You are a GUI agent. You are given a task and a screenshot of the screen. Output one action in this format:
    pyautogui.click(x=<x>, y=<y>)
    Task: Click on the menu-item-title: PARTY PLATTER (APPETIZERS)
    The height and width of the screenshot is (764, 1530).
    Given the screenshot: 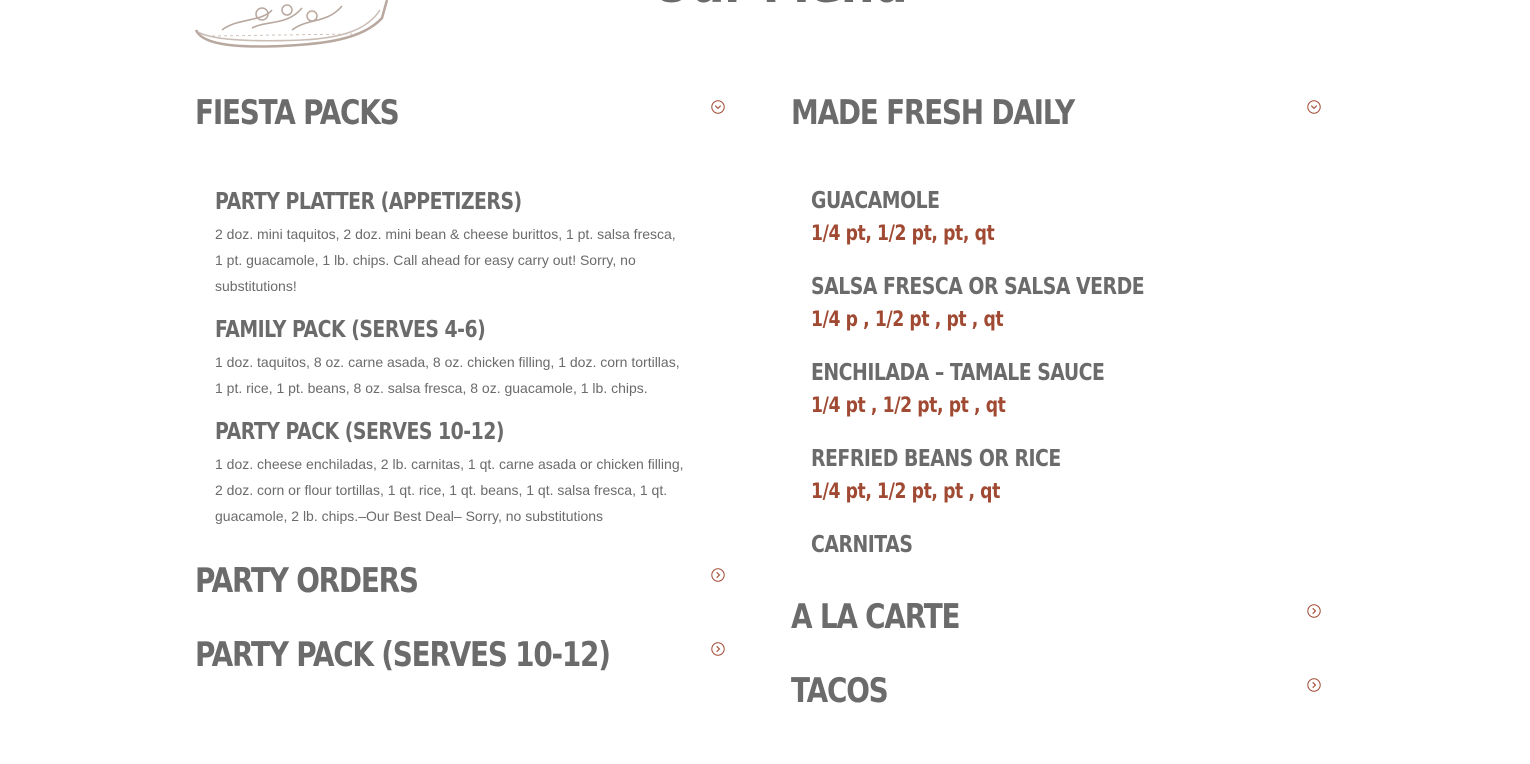 What is the action you would take?
    pyautogui.click(x=368, y=202)
    